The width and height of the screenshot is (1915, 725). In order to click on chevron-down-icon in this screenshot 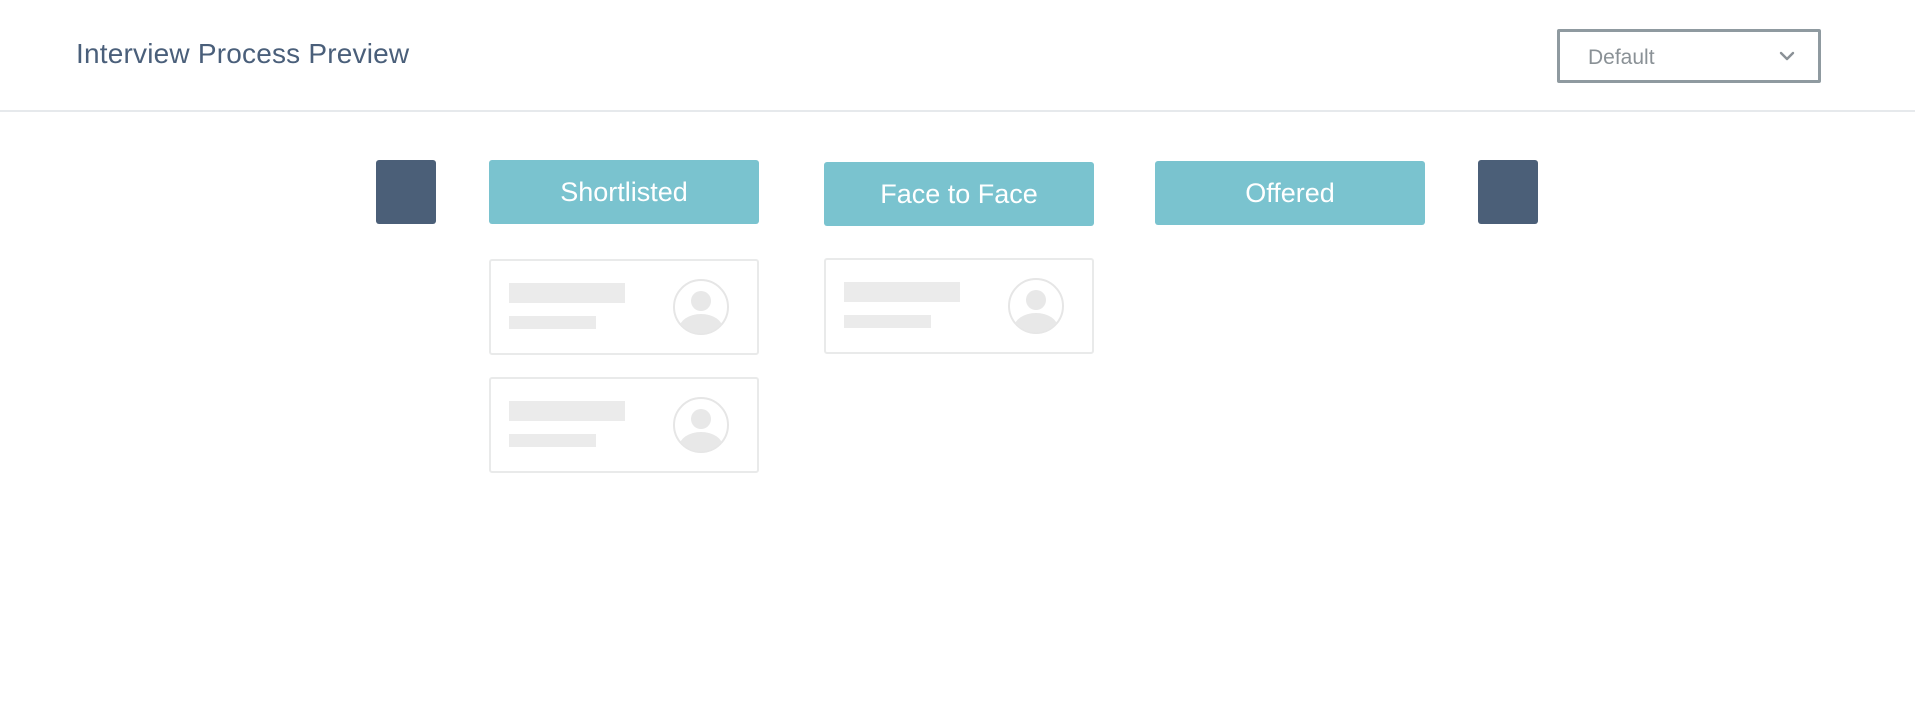, I will do `click(1787, 56)`.